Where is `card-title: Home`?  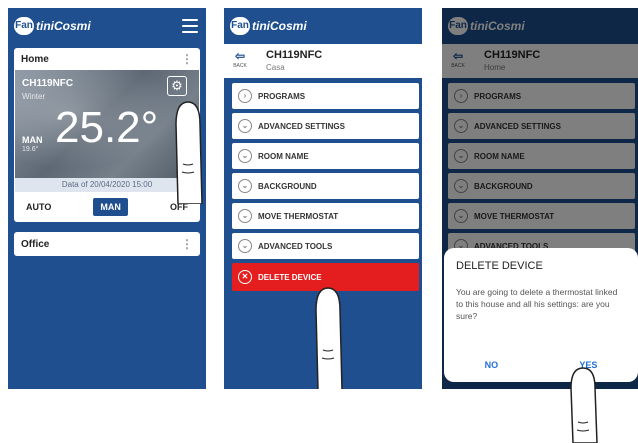 card-title: Home is located at coordinates (35, 59).